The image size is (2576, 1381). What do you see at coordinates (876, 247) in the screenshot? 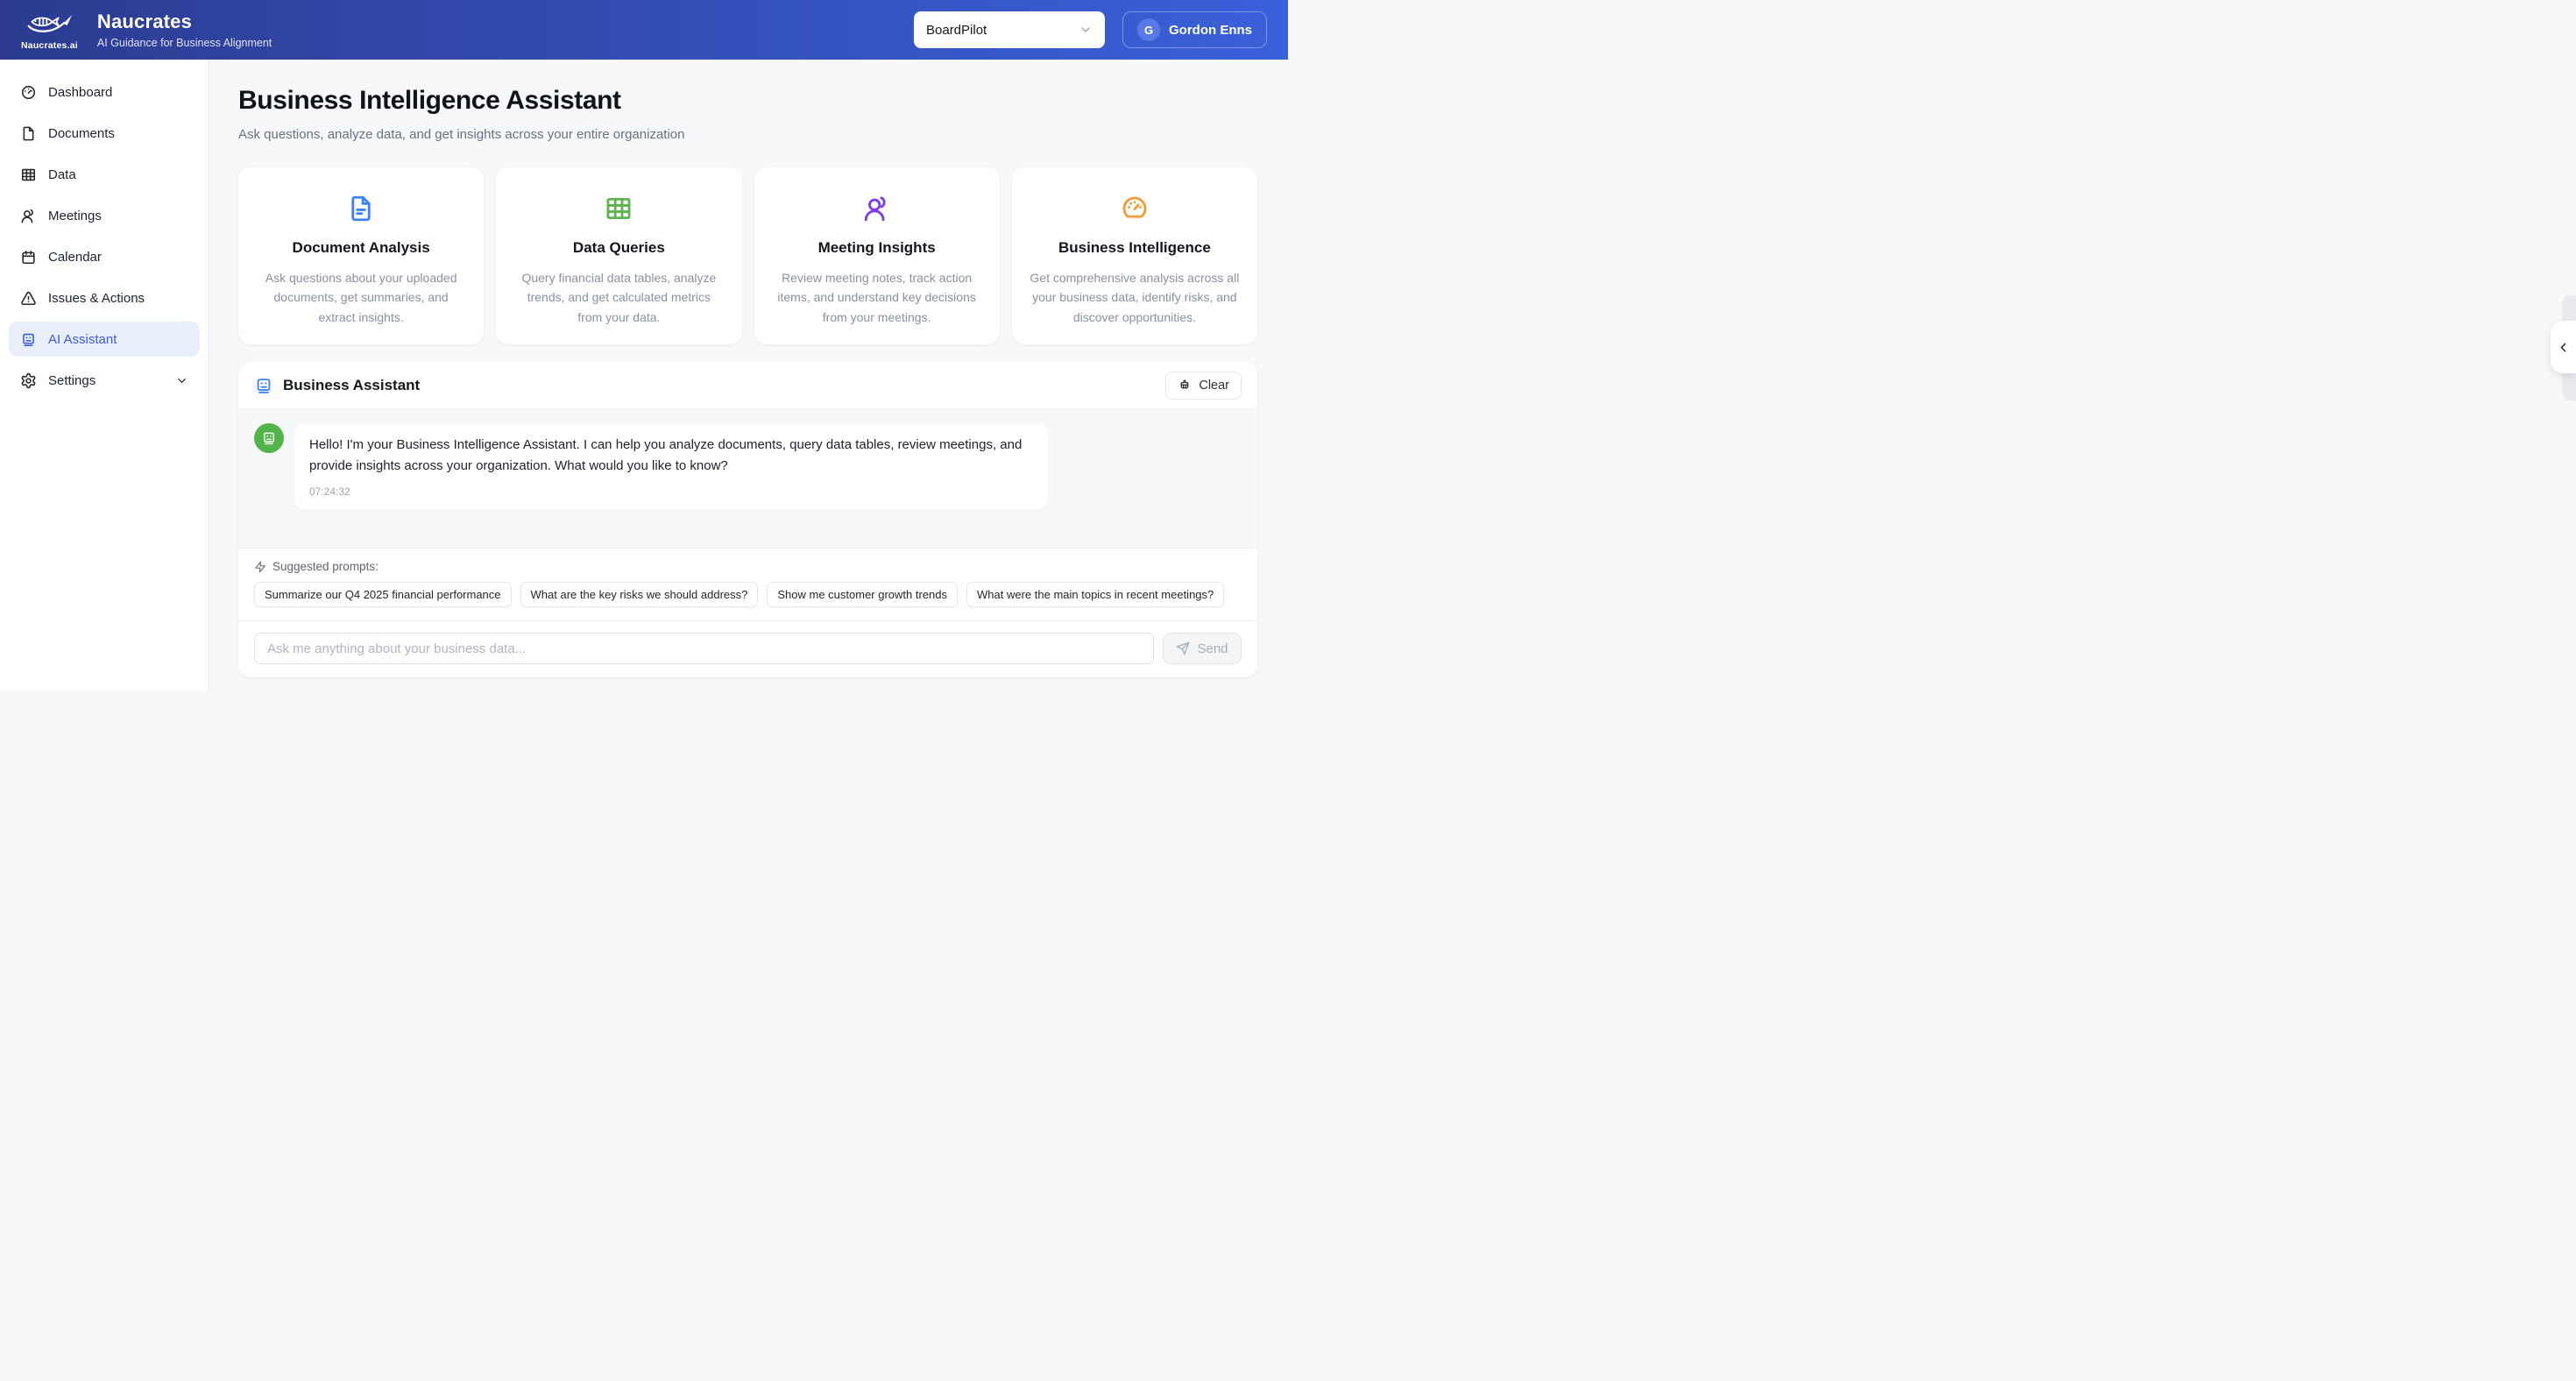
I see `card-title: Meeting Insights` at bounding box center [876, 247].